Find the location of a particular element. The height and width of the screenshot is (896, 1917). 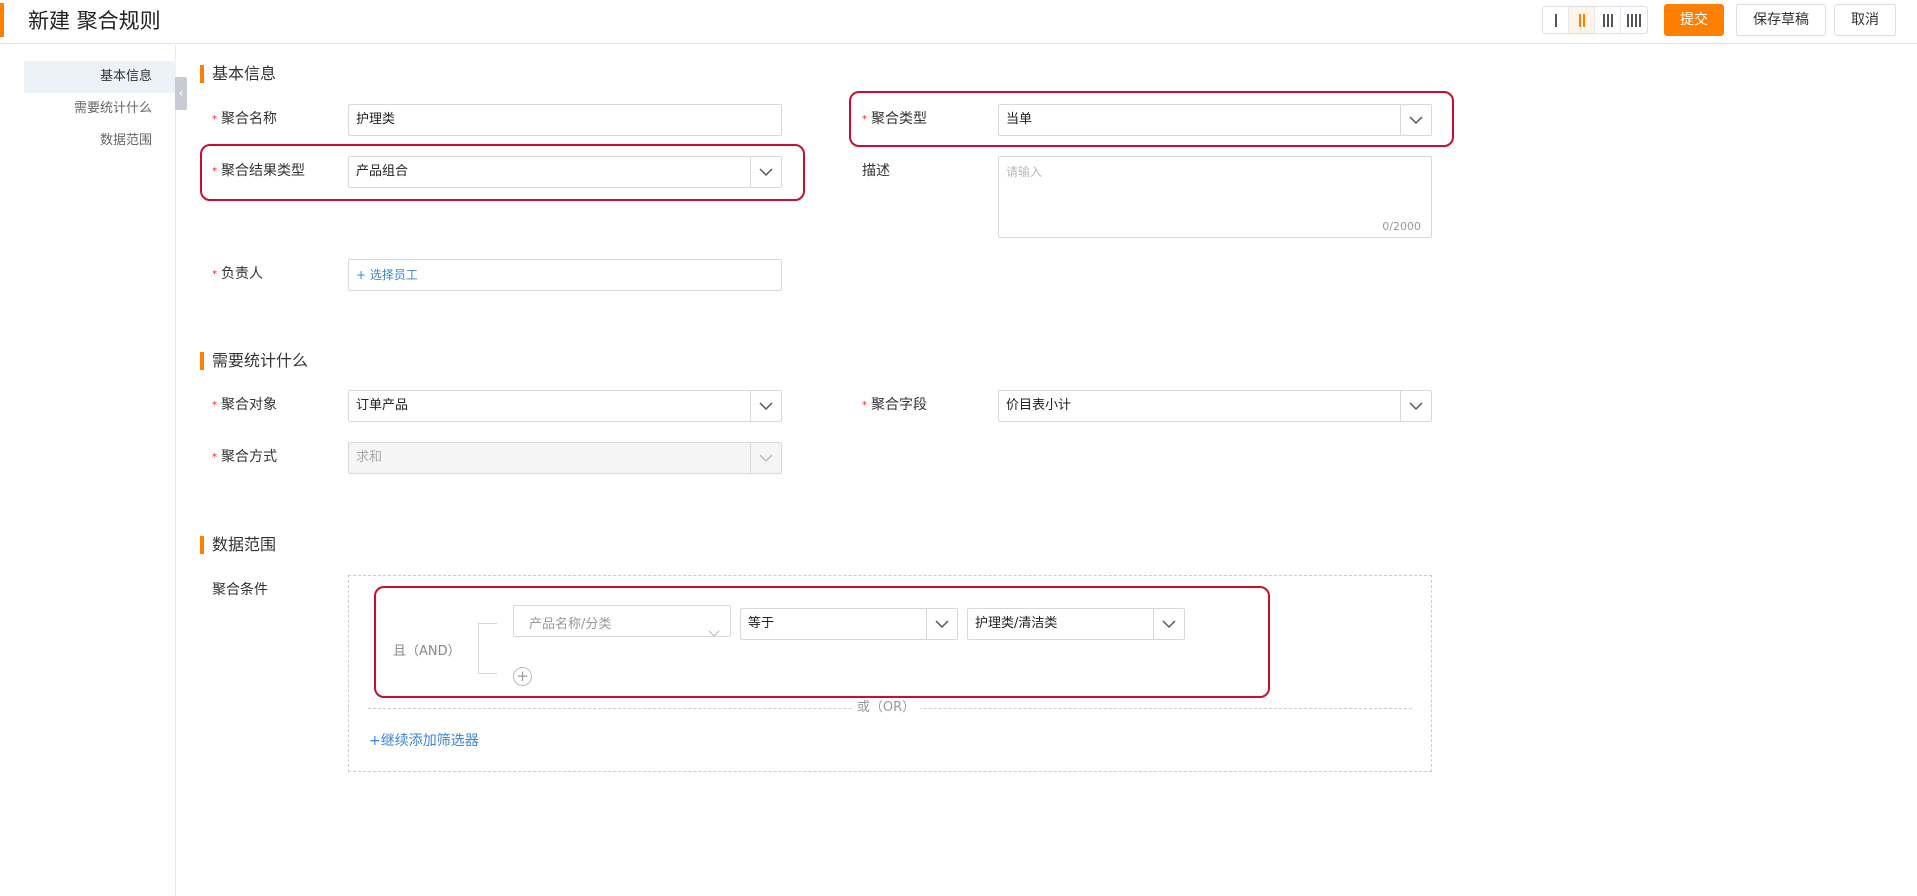

aggregate-type-value: 当单 is located at coordinates (1019, 119).